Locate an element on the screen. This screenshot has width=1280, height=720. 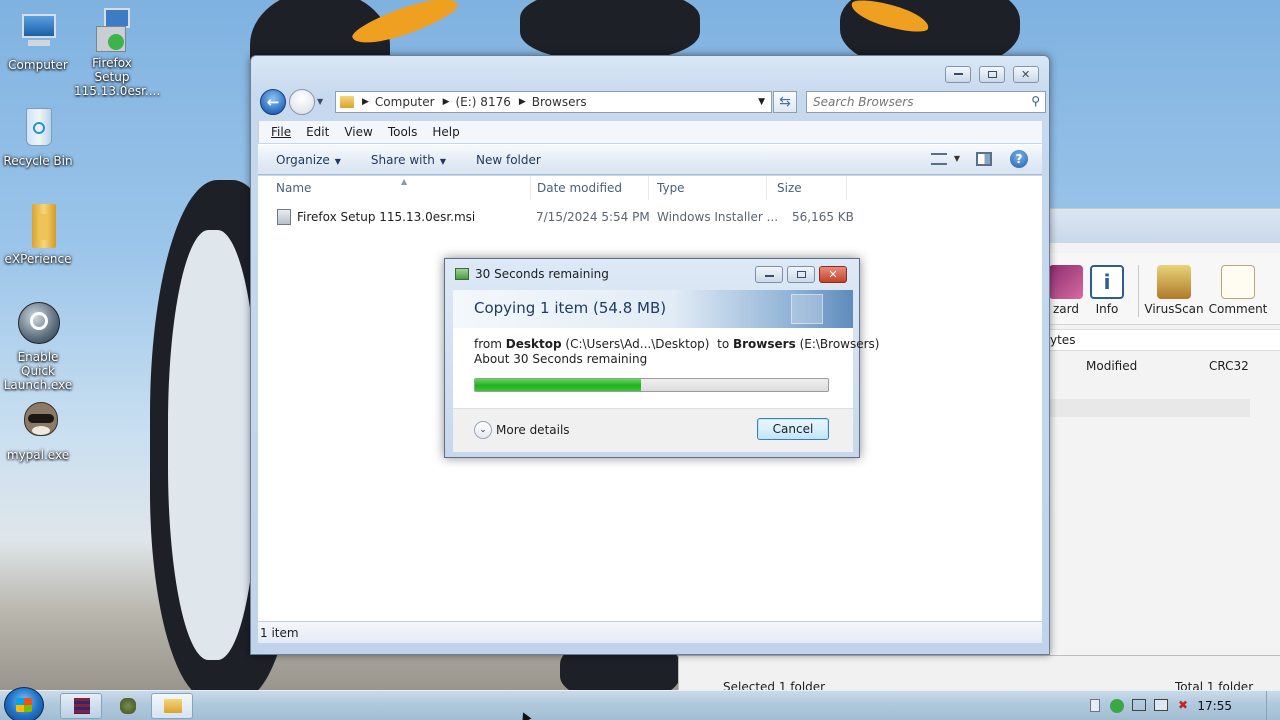
file-size: 56,165 KB is located at coordinates (823, 217).